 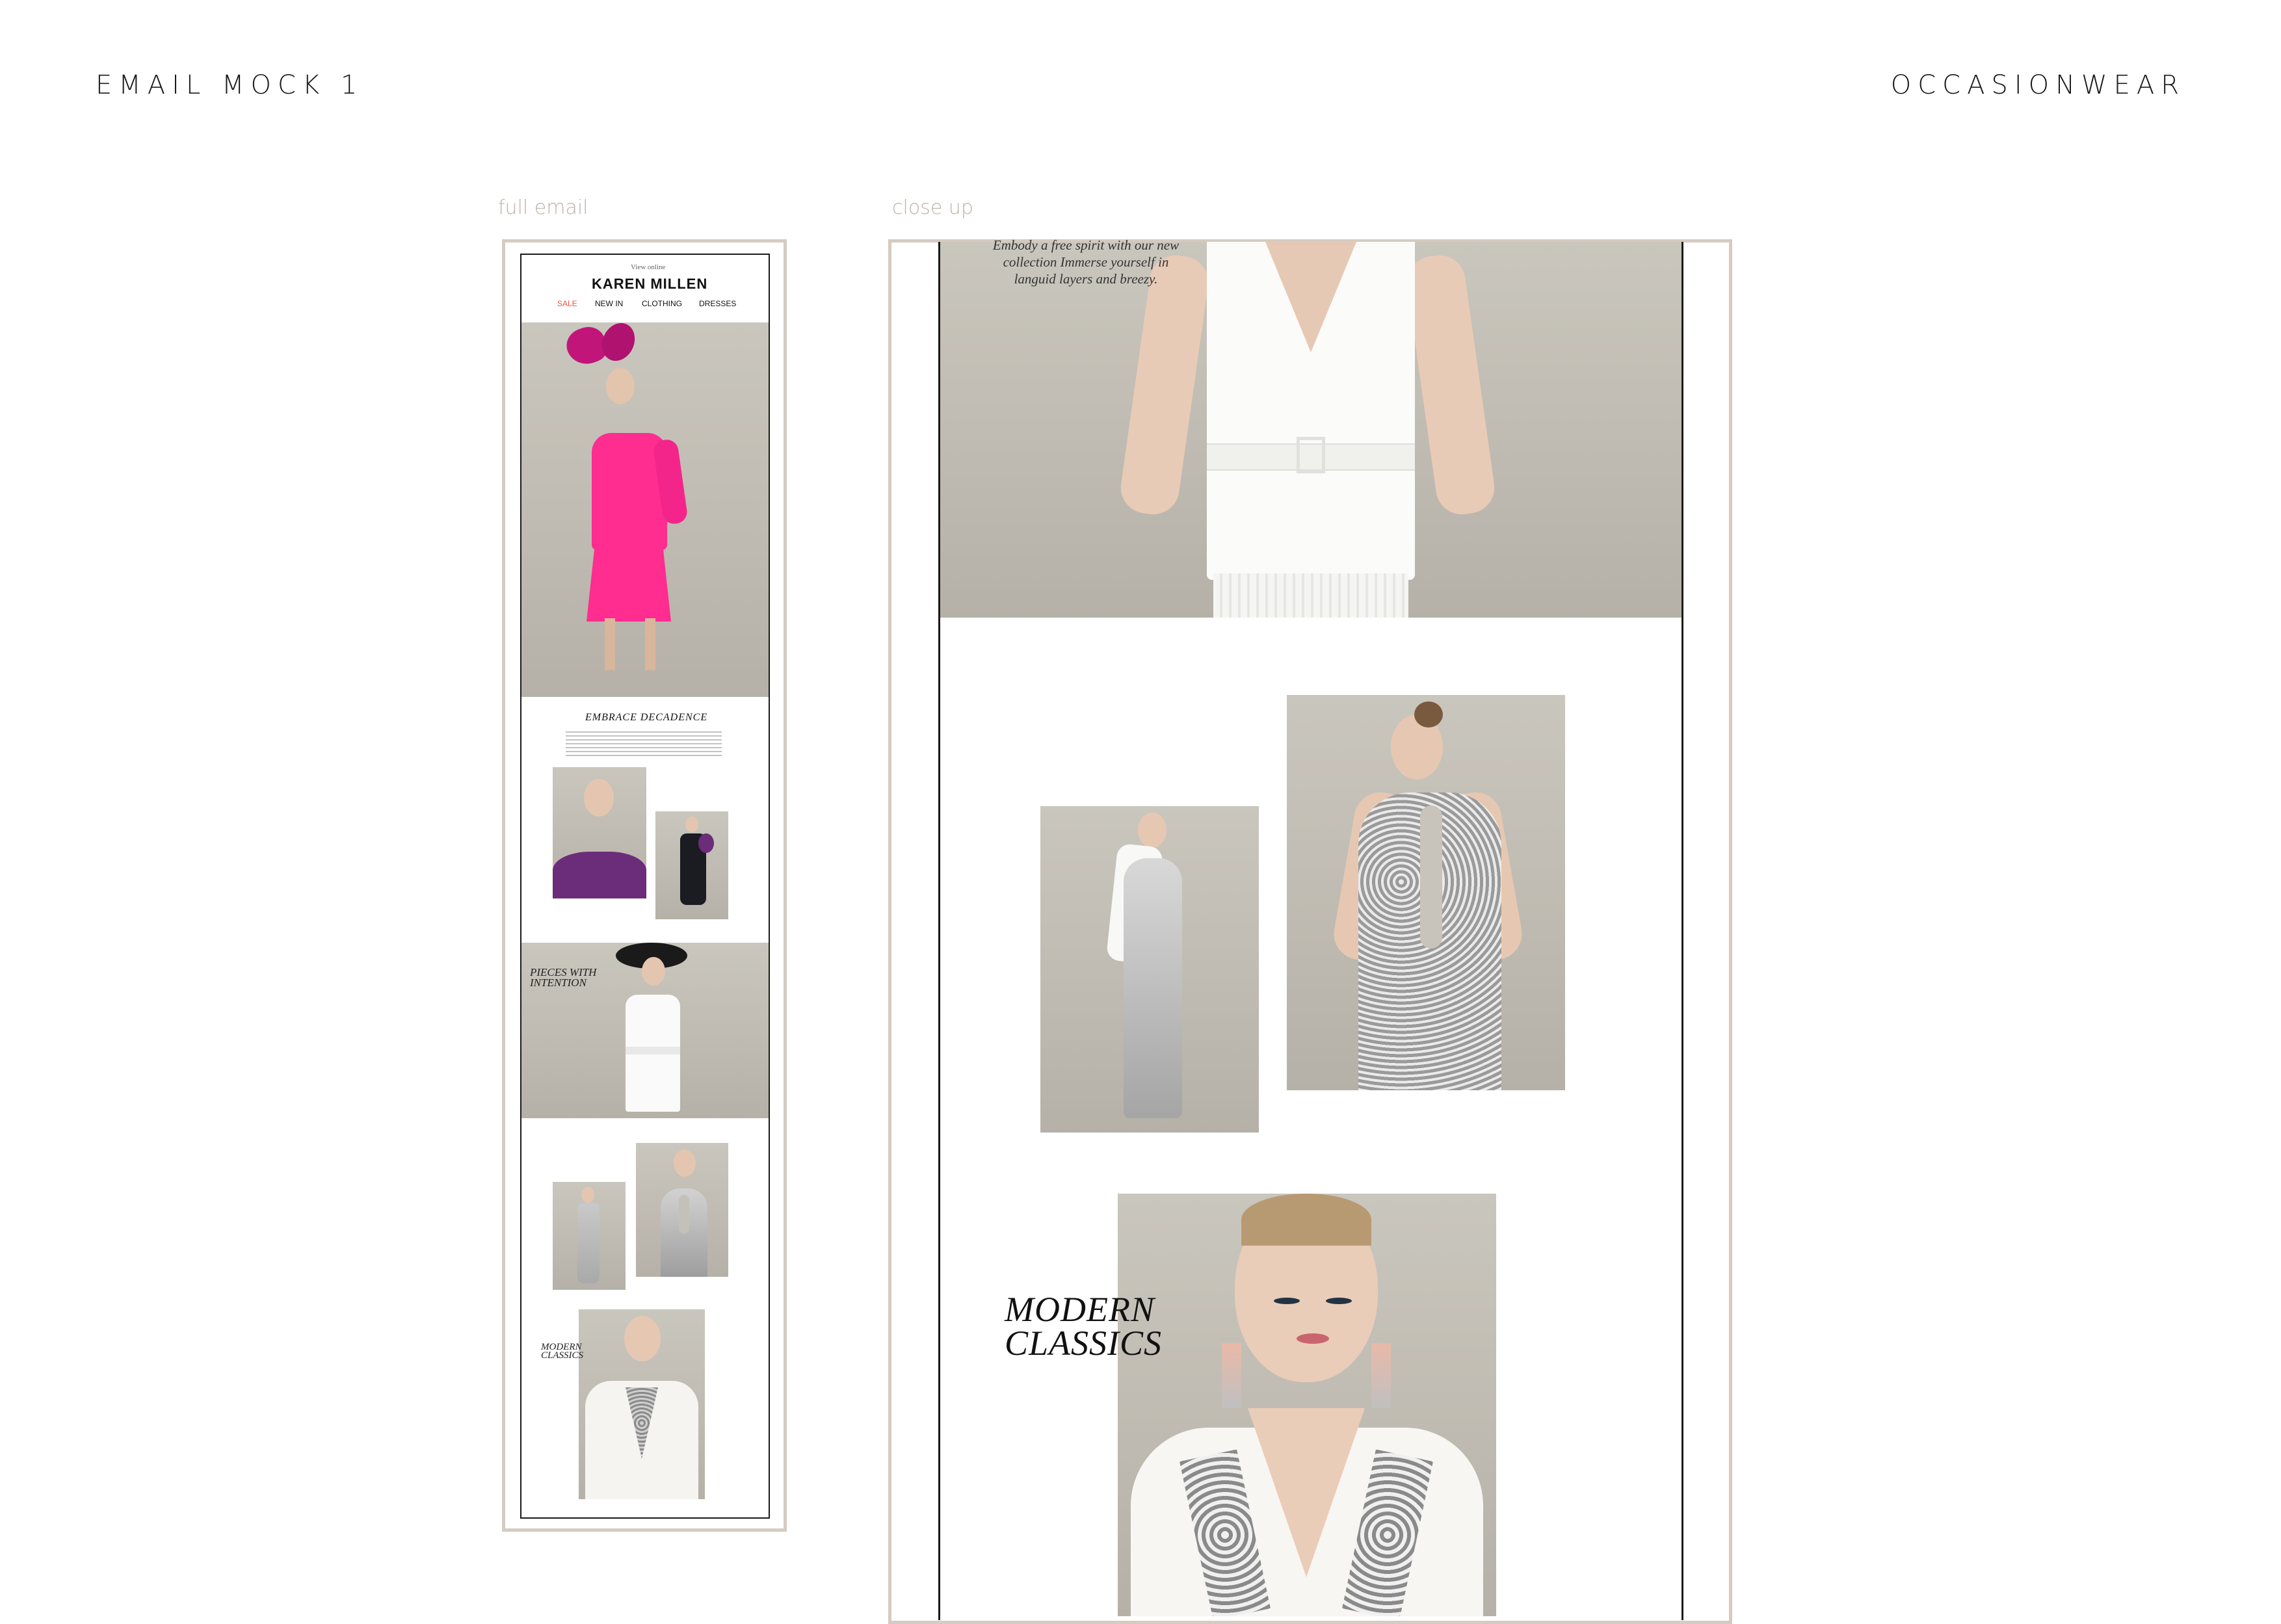 What do you see at coordinates (1426, 892) in the screenshot?
I see `closeup-sequin-back-image` at bounding box center [1426, 892].